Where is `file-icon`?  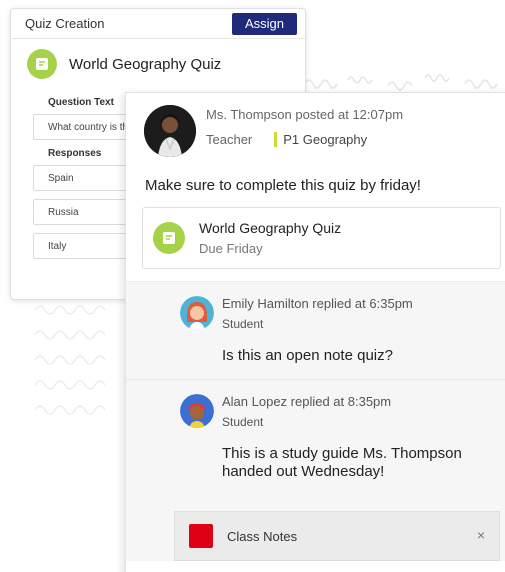 file-icon is located at coordinates (201, 536).